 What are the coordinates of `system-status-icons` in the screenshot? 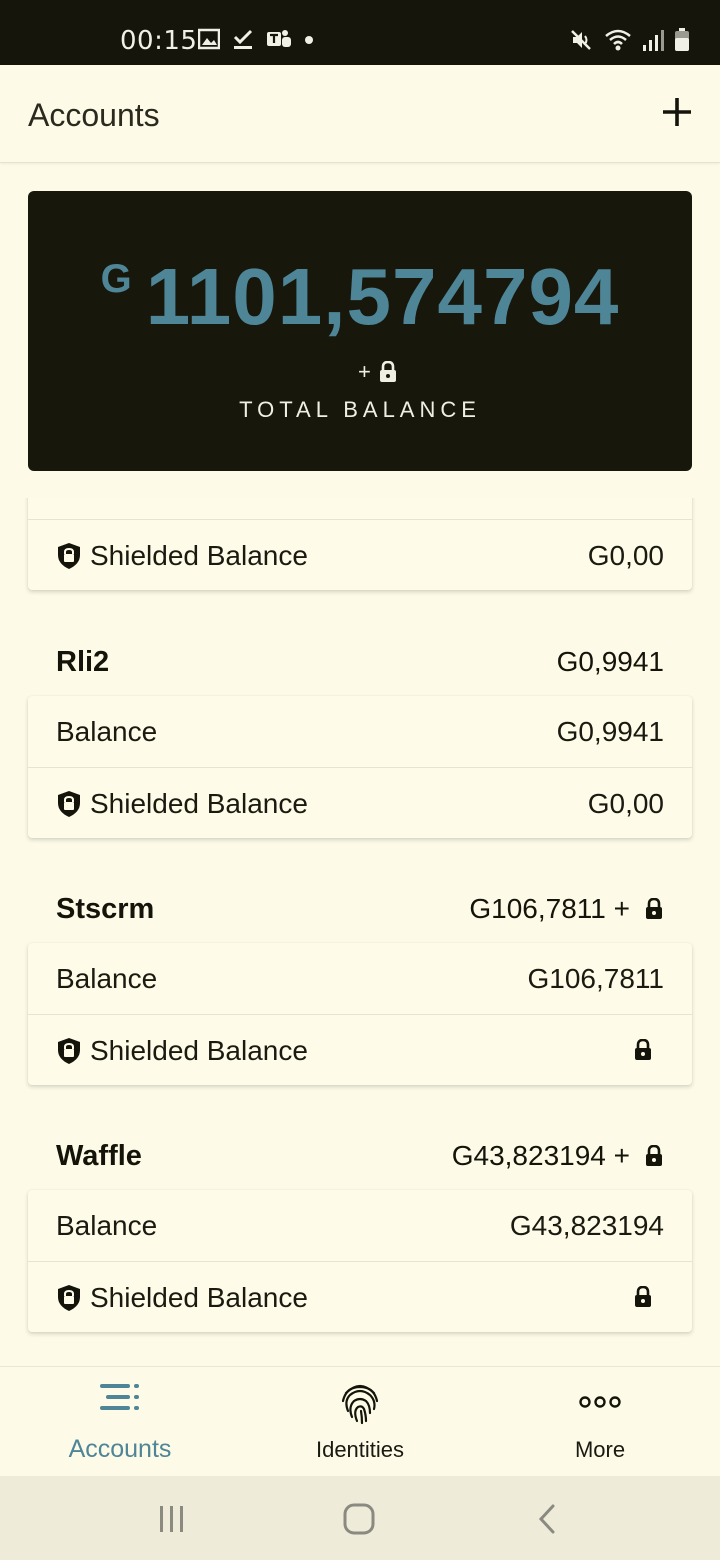 It's located at (630, 40).